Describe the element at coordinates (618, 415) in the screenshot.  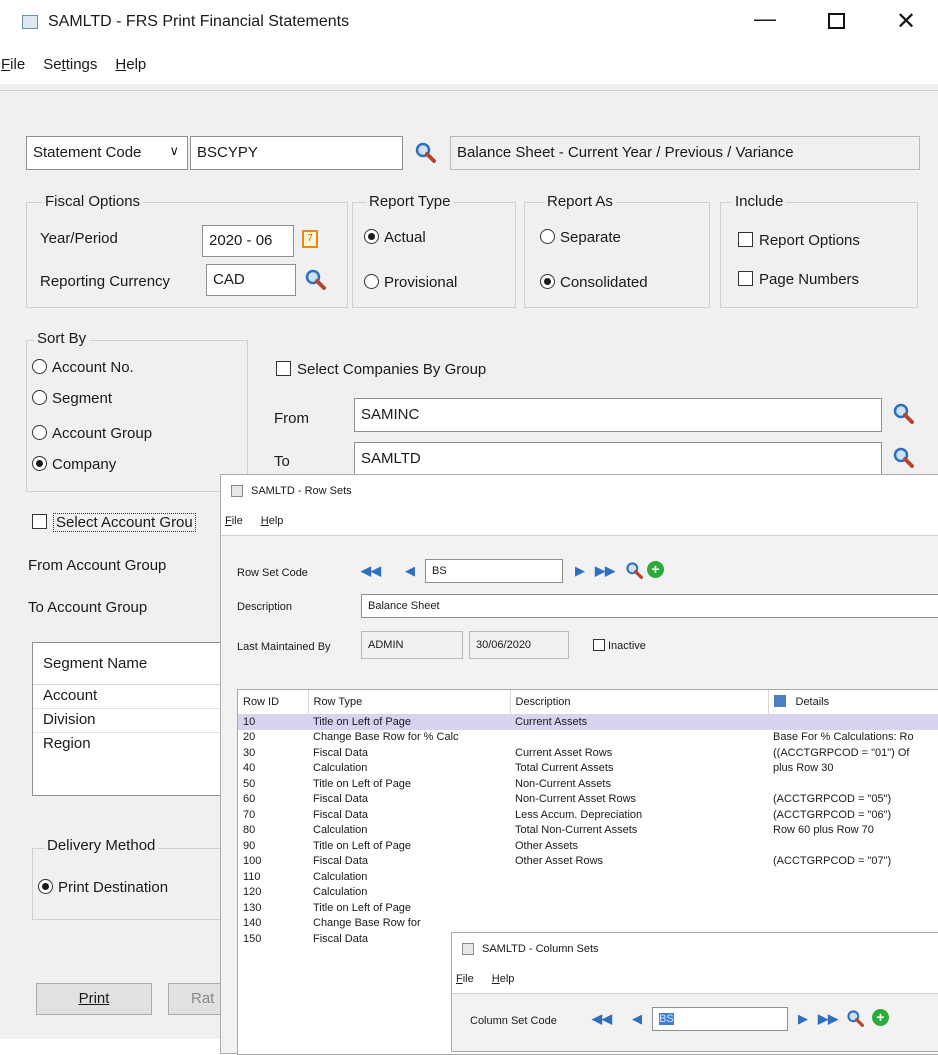
I see `from-company-input: SAMINC` at that location.